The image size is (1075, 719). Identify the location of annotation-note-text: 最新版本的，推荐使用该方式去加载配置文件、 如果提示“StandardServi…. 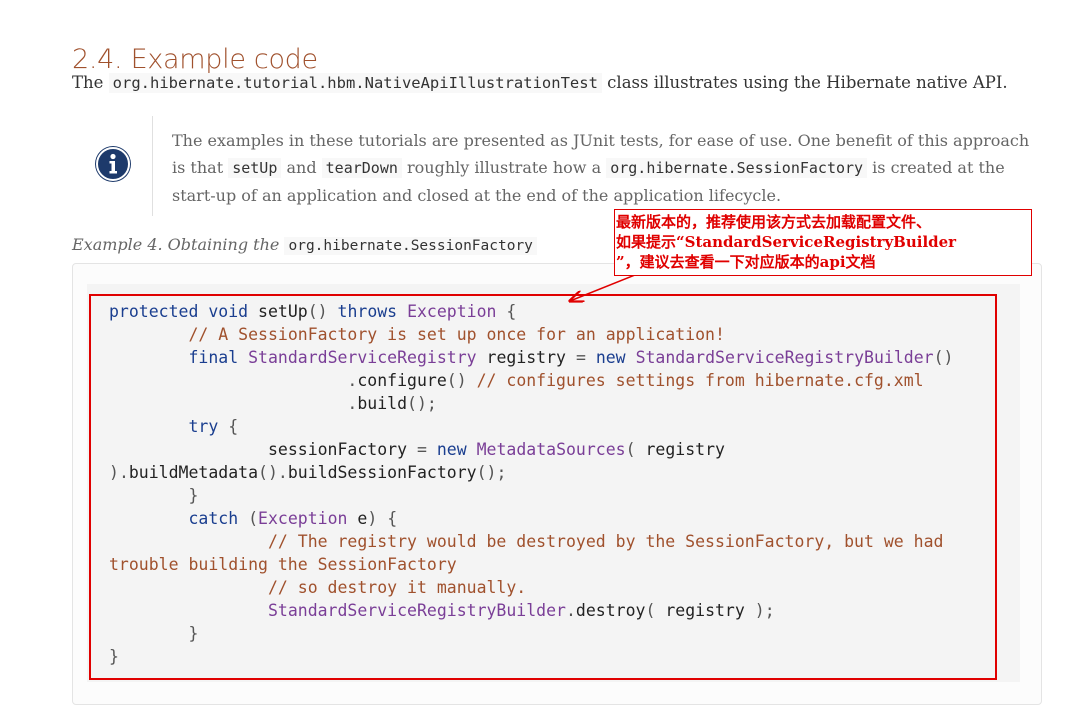
(786, 242).